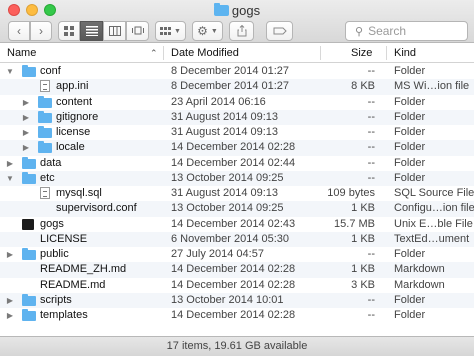  I want to click on column-header: Name ⌃ Date Modified Size Kind, so click(237, 53).